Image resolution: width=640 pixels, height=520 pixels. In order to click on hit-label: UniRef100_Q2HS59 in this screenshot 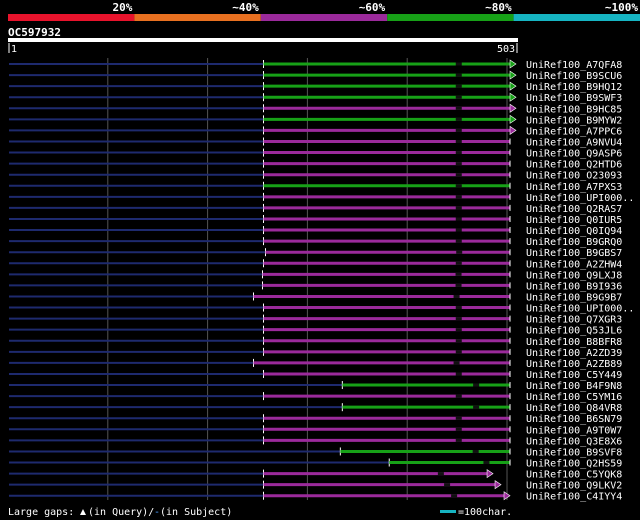, I will do `click(574, 464)`.